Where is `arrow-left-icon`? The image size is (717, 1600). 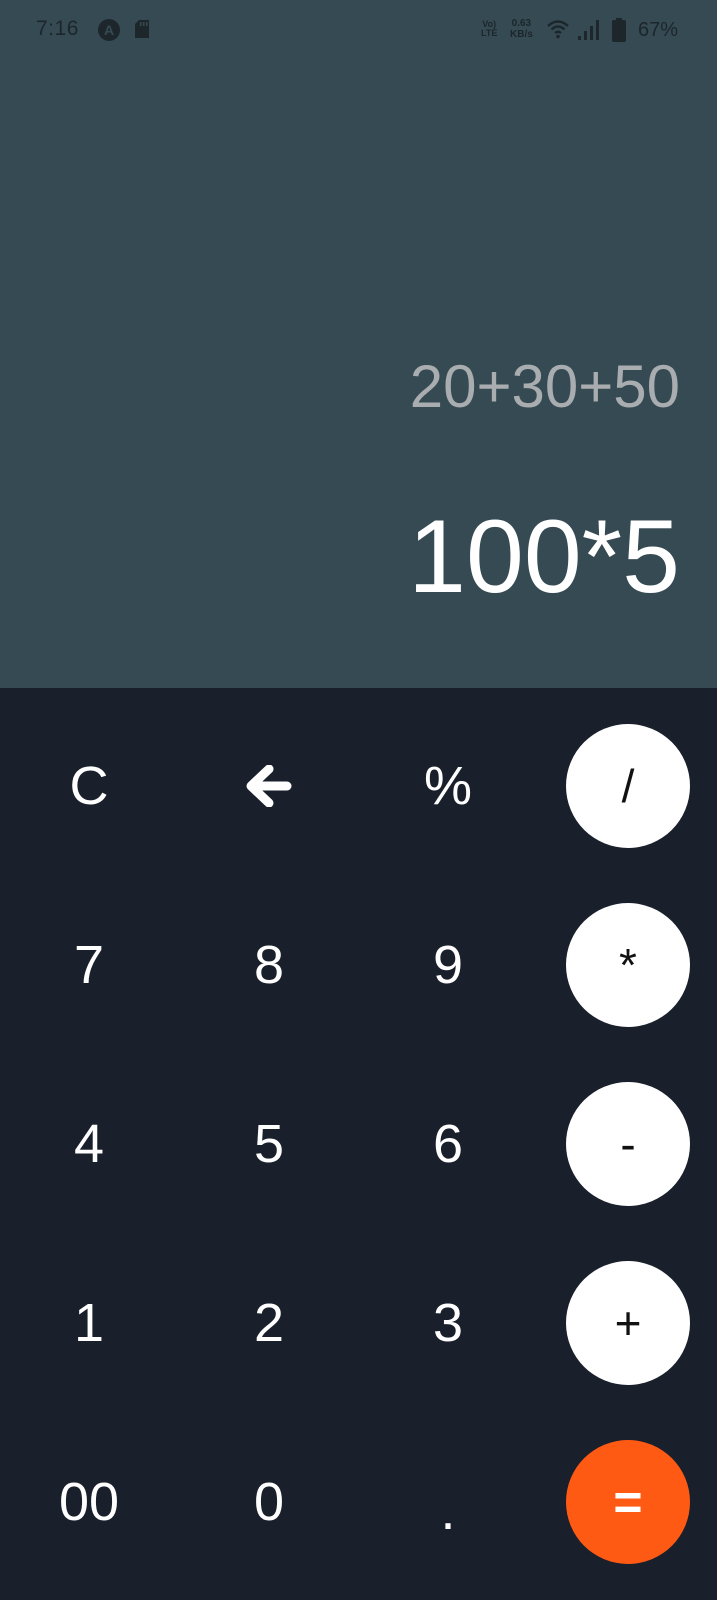
arrow-left-icon is located at coordinates (269, 786).